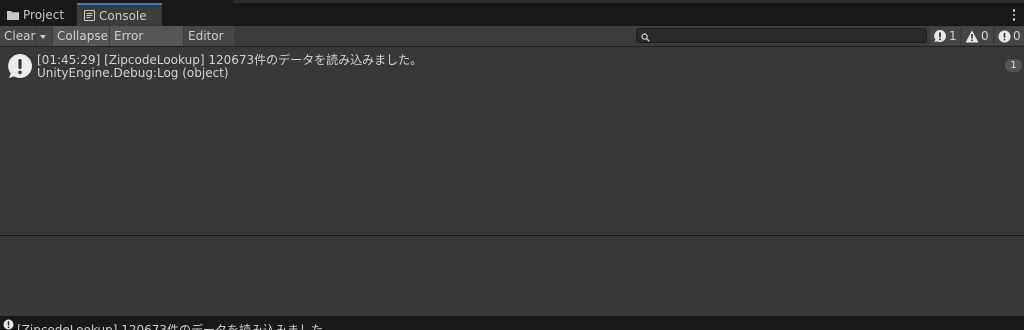 This screenshot has width=1024, height=330. I want to click on warning-count-toggle: 0, so click(977, 36).